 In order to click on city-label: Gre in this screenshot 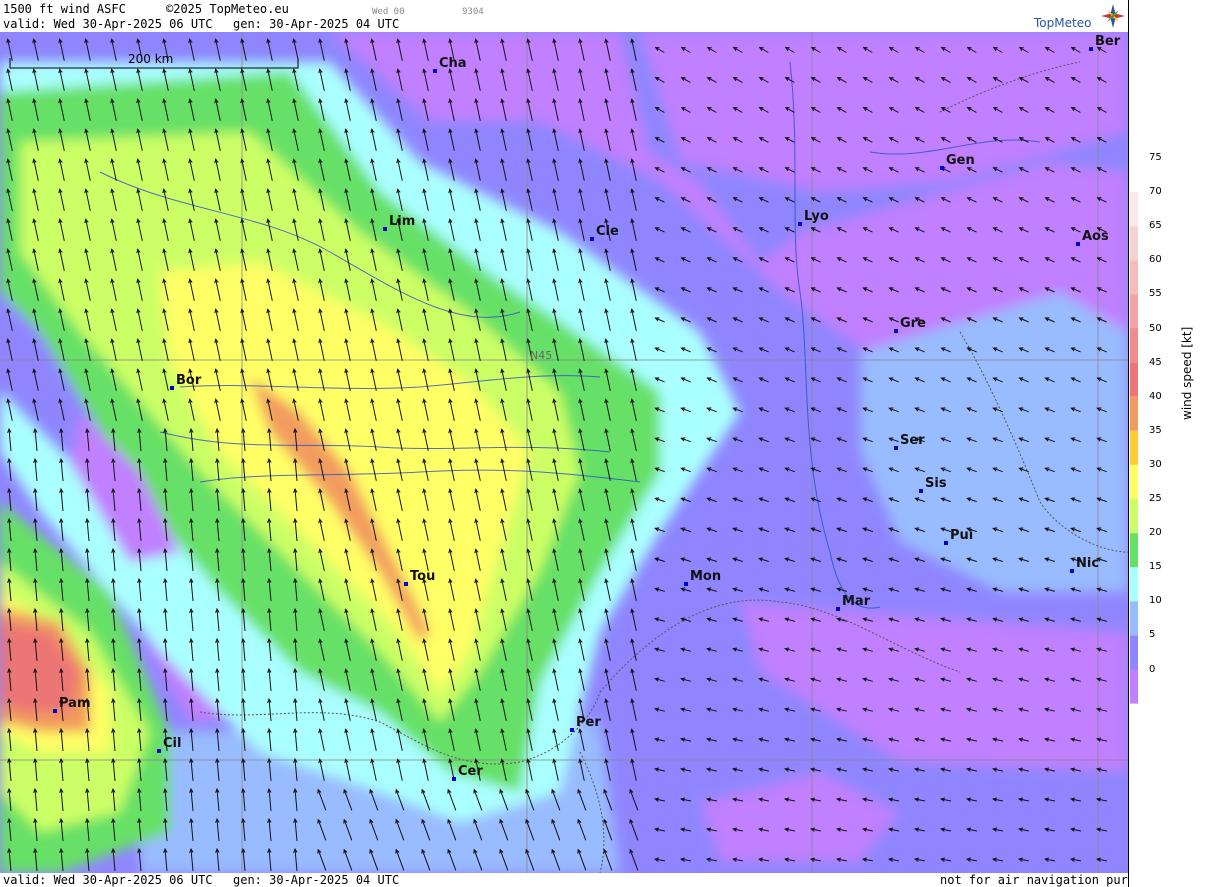, I will do `click(913, 323)`.